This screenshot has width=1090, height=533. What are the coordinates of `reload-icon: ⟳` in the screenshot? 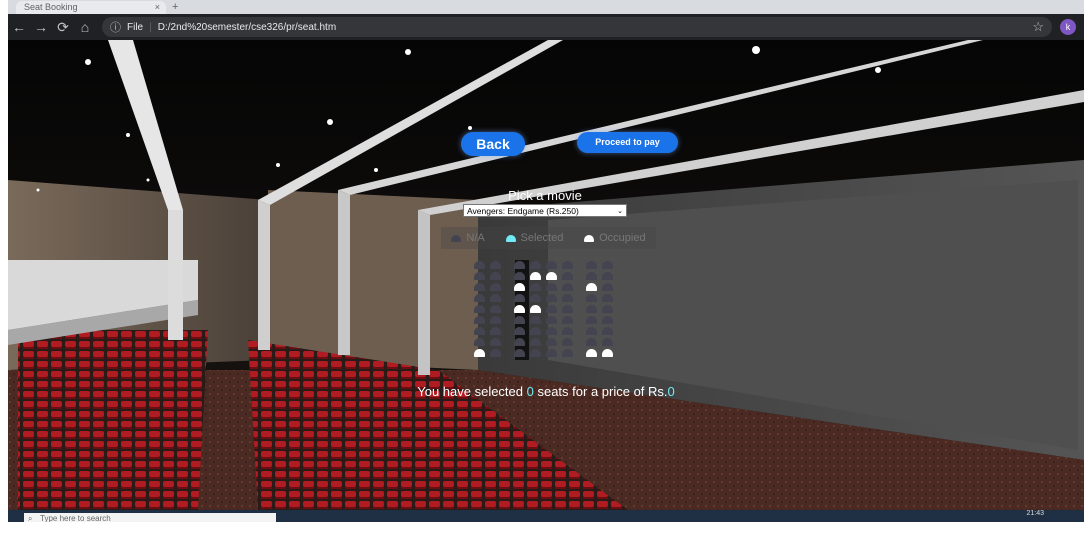 It's located at (63, 27).